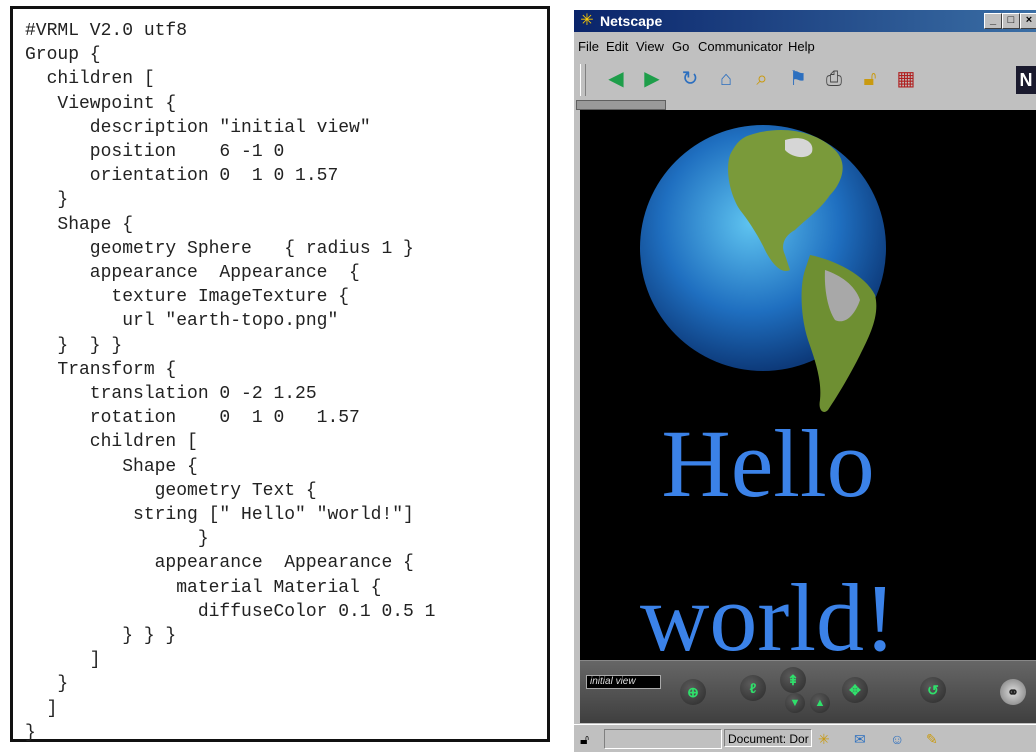 This screenshot has height=752, width=1036. What do you see at coordinates (171, 394) in the screenshot?
I see `code-line: translation 0 -2 1.25` at bounding box center [171, 394].